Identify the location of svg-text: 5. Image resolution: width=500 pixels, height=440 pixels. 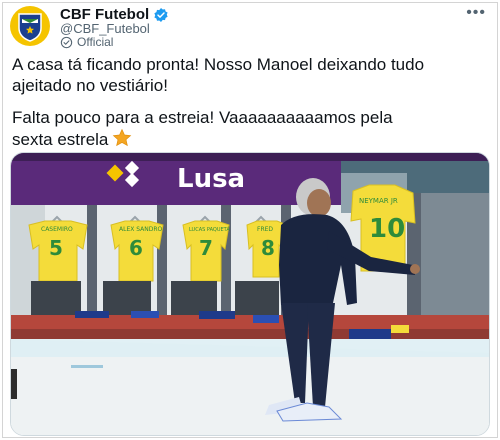
(56, 248).